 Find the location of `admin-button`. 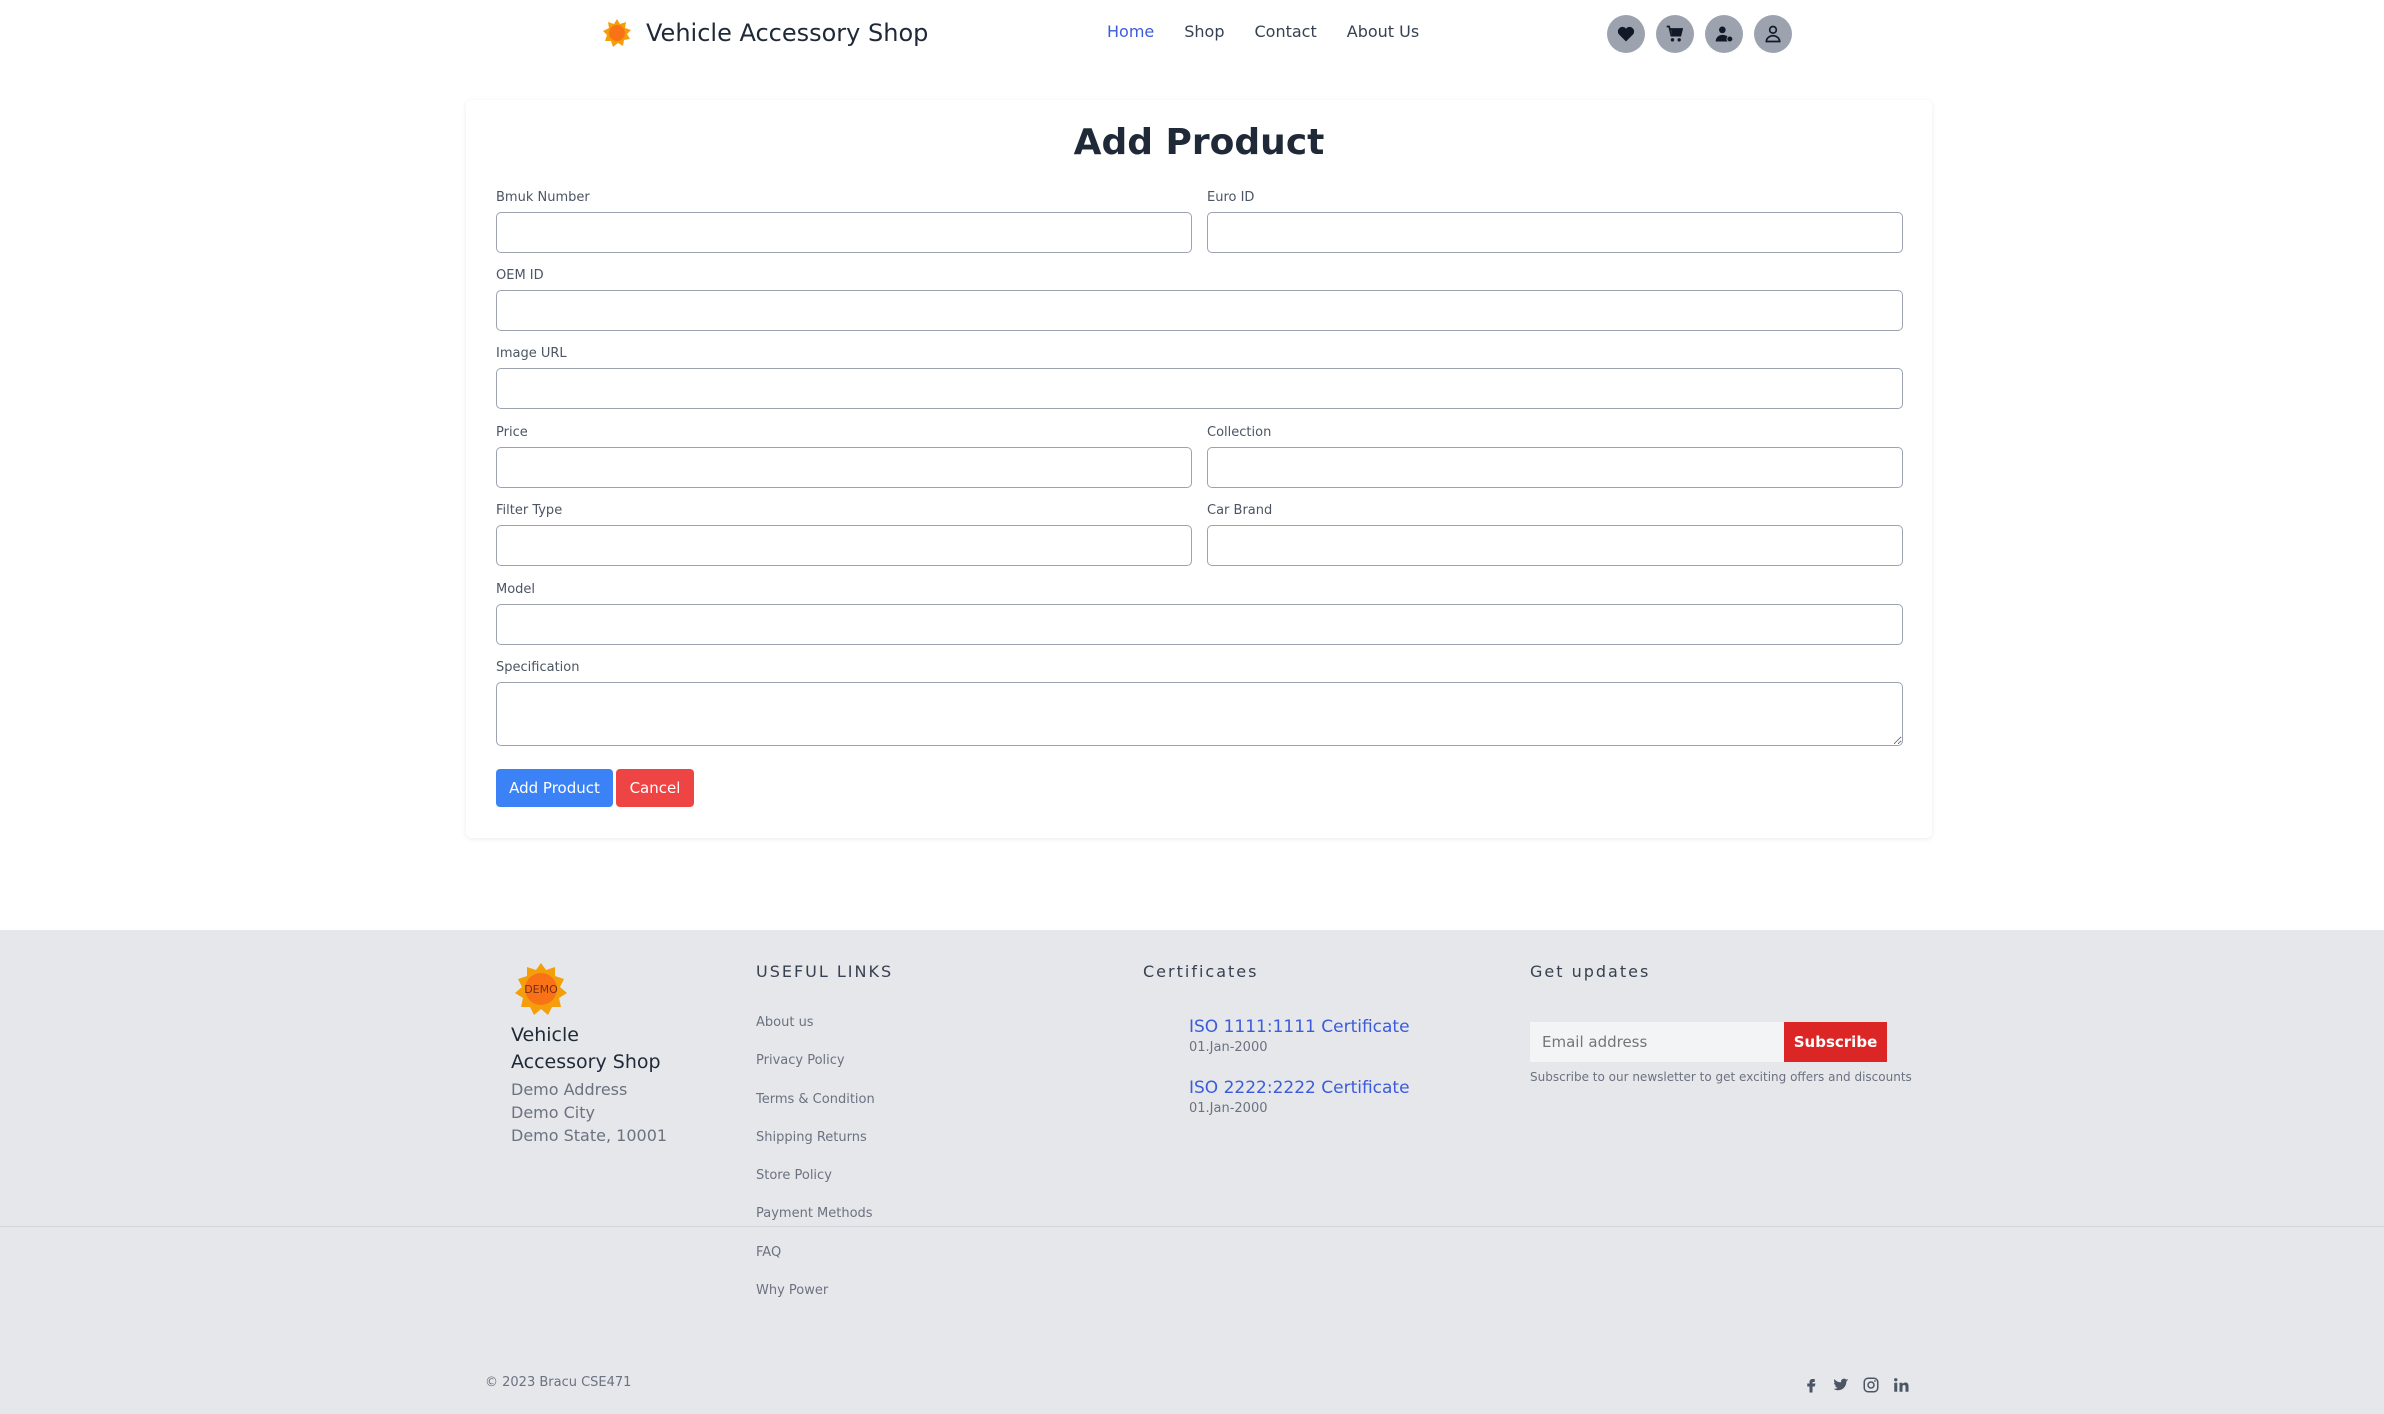

admin-button is located at coordinates (1724, 34).